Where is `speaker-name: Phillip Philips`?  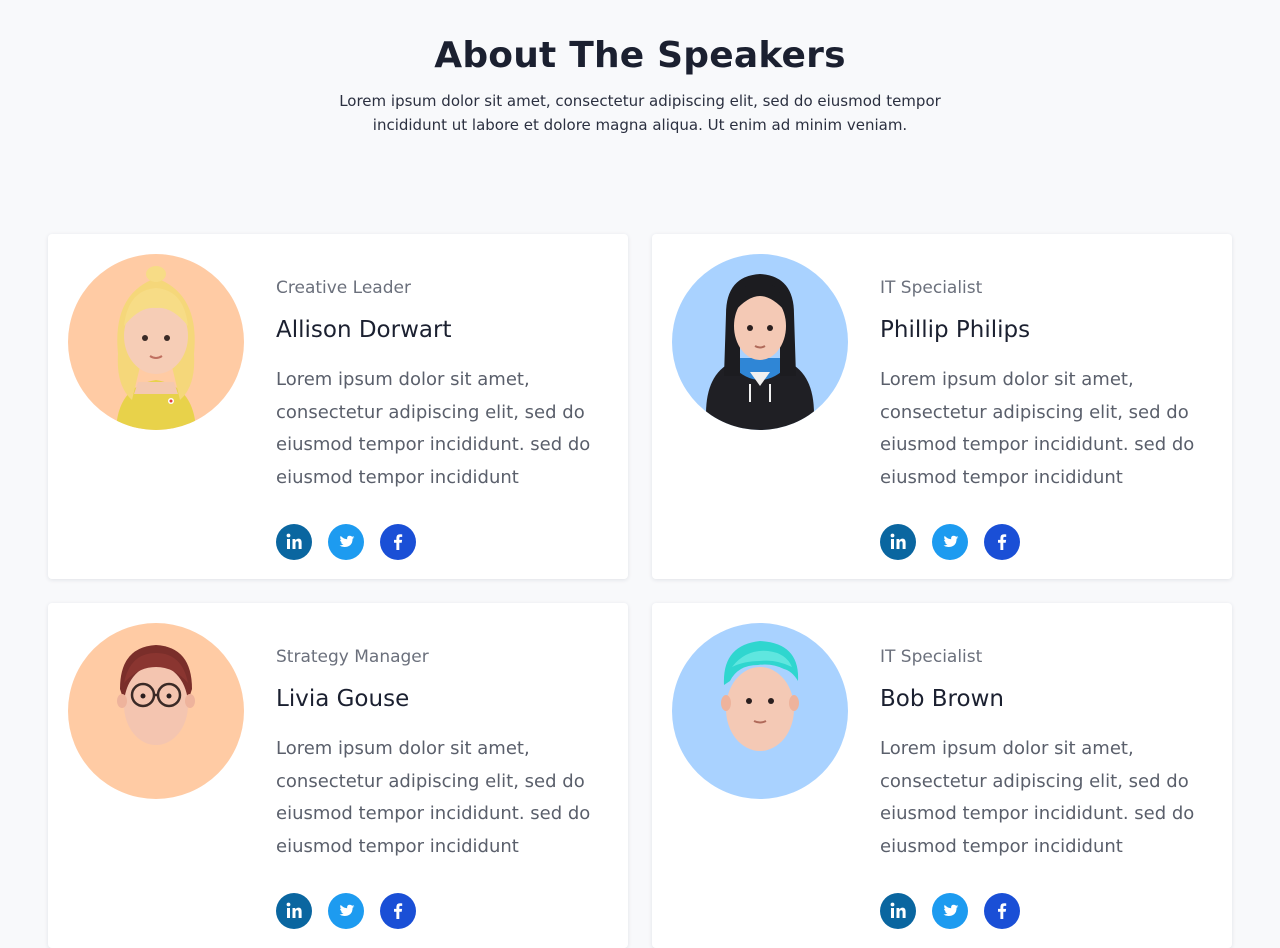 speaker-name: Phillip Philips is located at coordinates (955, 330).